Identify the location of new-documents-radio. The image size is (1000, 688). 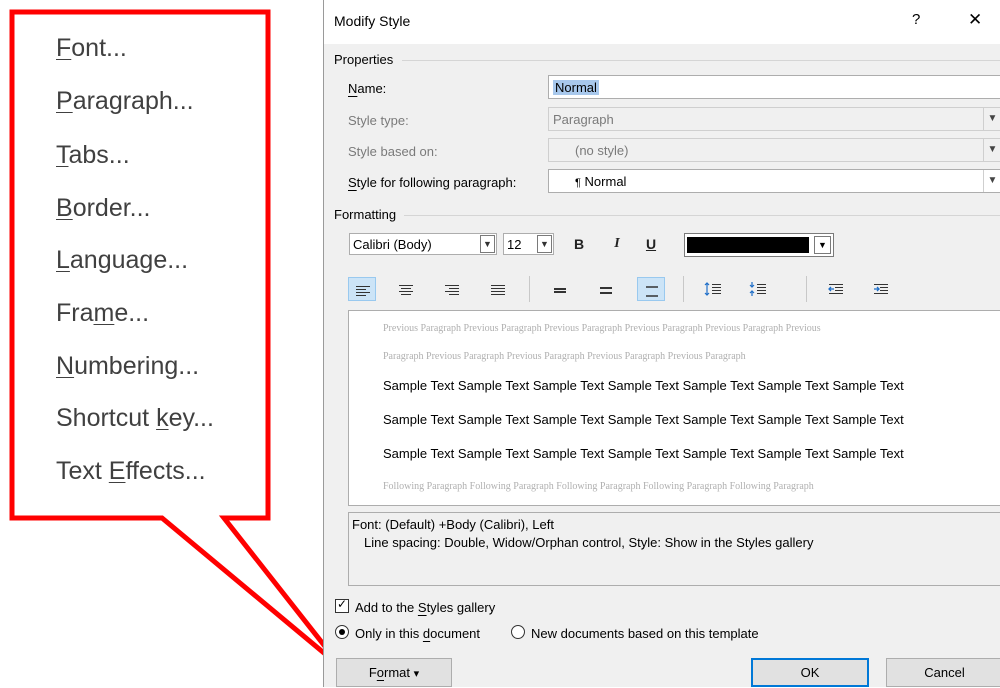
(518, 632).